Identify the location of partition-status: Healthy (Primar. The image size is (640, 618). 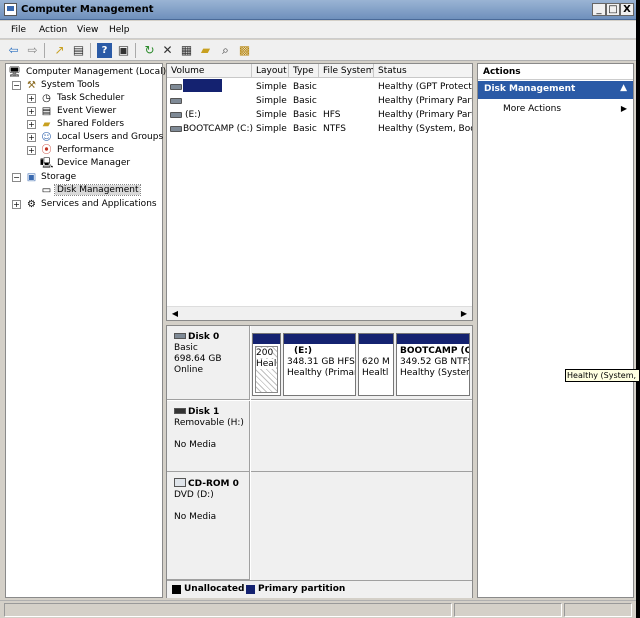
(321, 373).